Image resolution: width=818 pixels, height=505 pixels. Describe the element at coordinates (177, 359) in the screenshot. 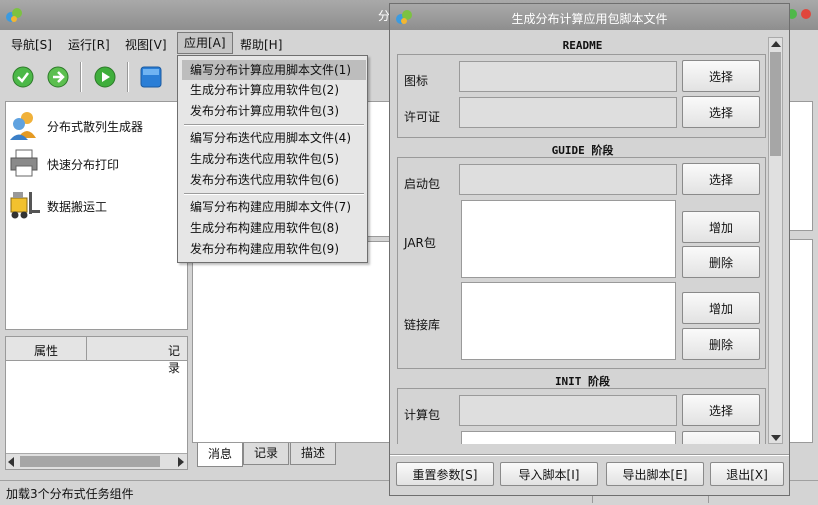

I see `column-header-record: 记录` at that location.